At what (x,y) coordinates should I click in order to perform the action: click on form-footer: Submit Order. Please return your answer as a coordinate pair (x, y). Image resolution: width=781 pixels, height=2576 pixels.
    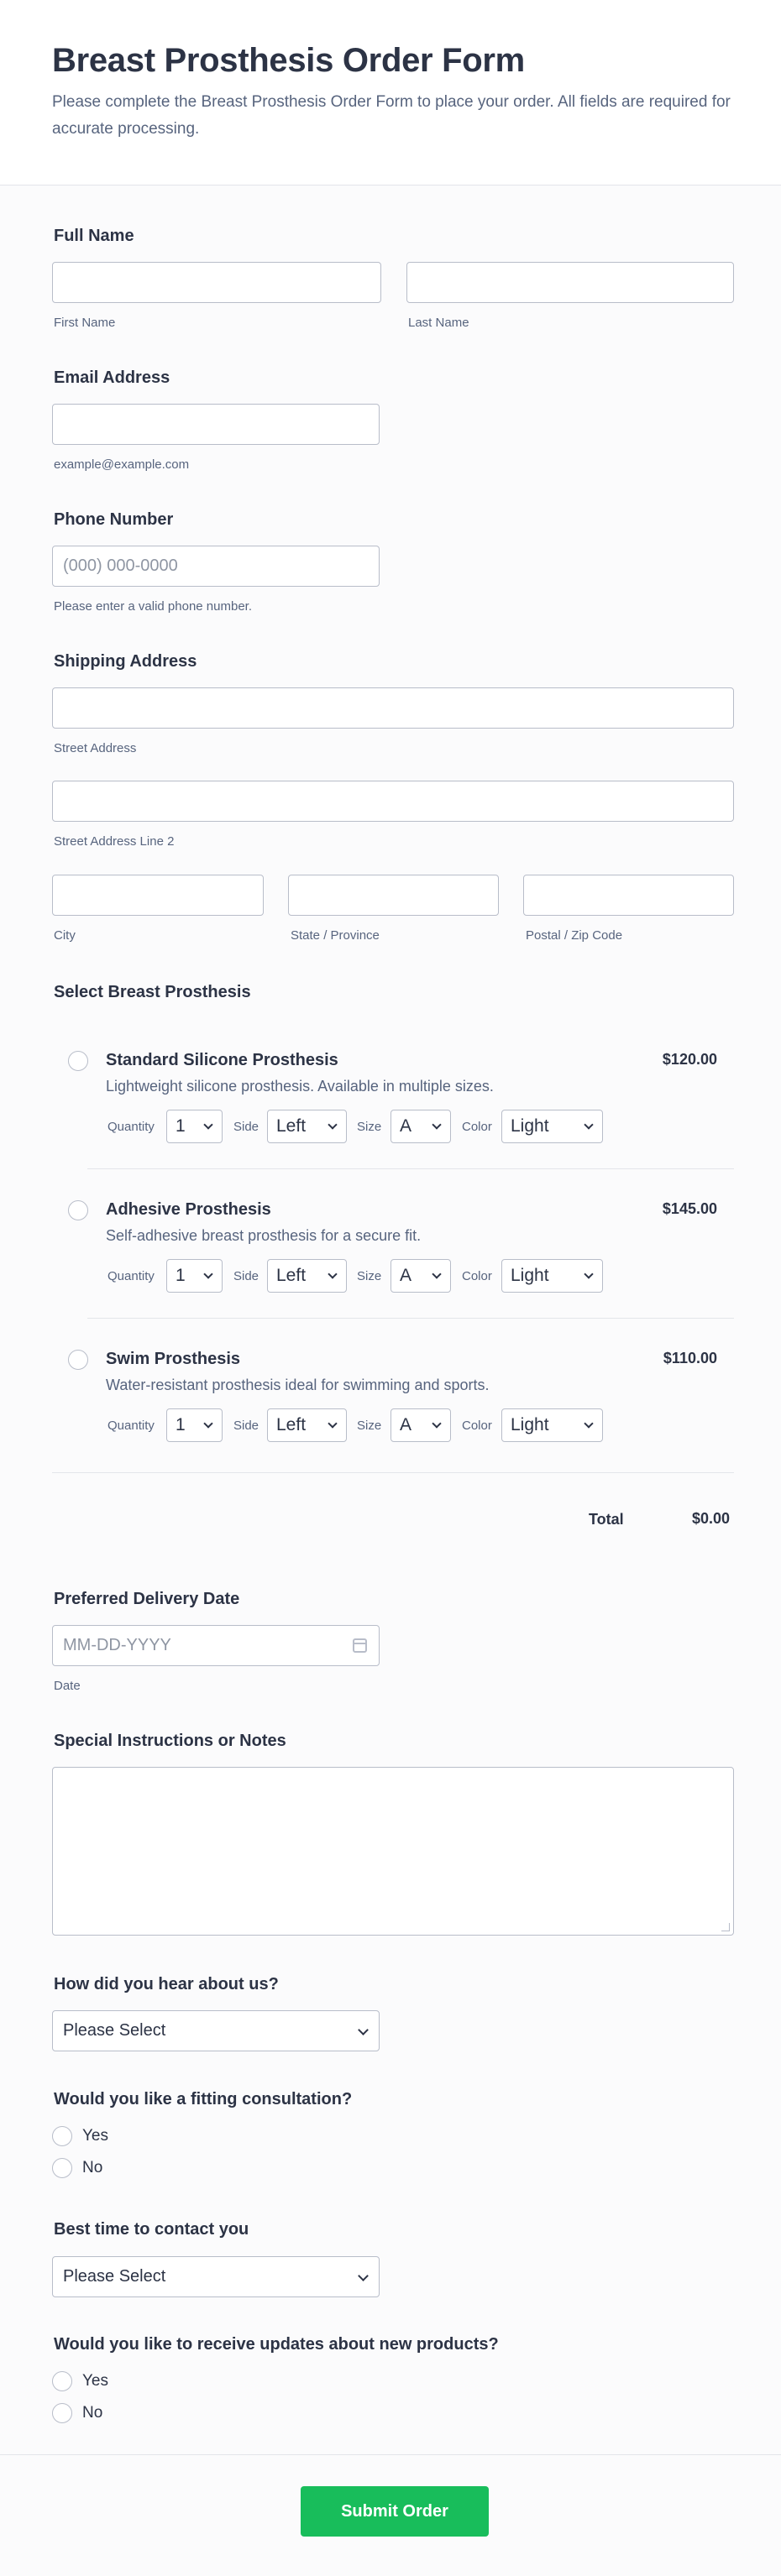
    Looking at the image, I should click on (390, 2515).